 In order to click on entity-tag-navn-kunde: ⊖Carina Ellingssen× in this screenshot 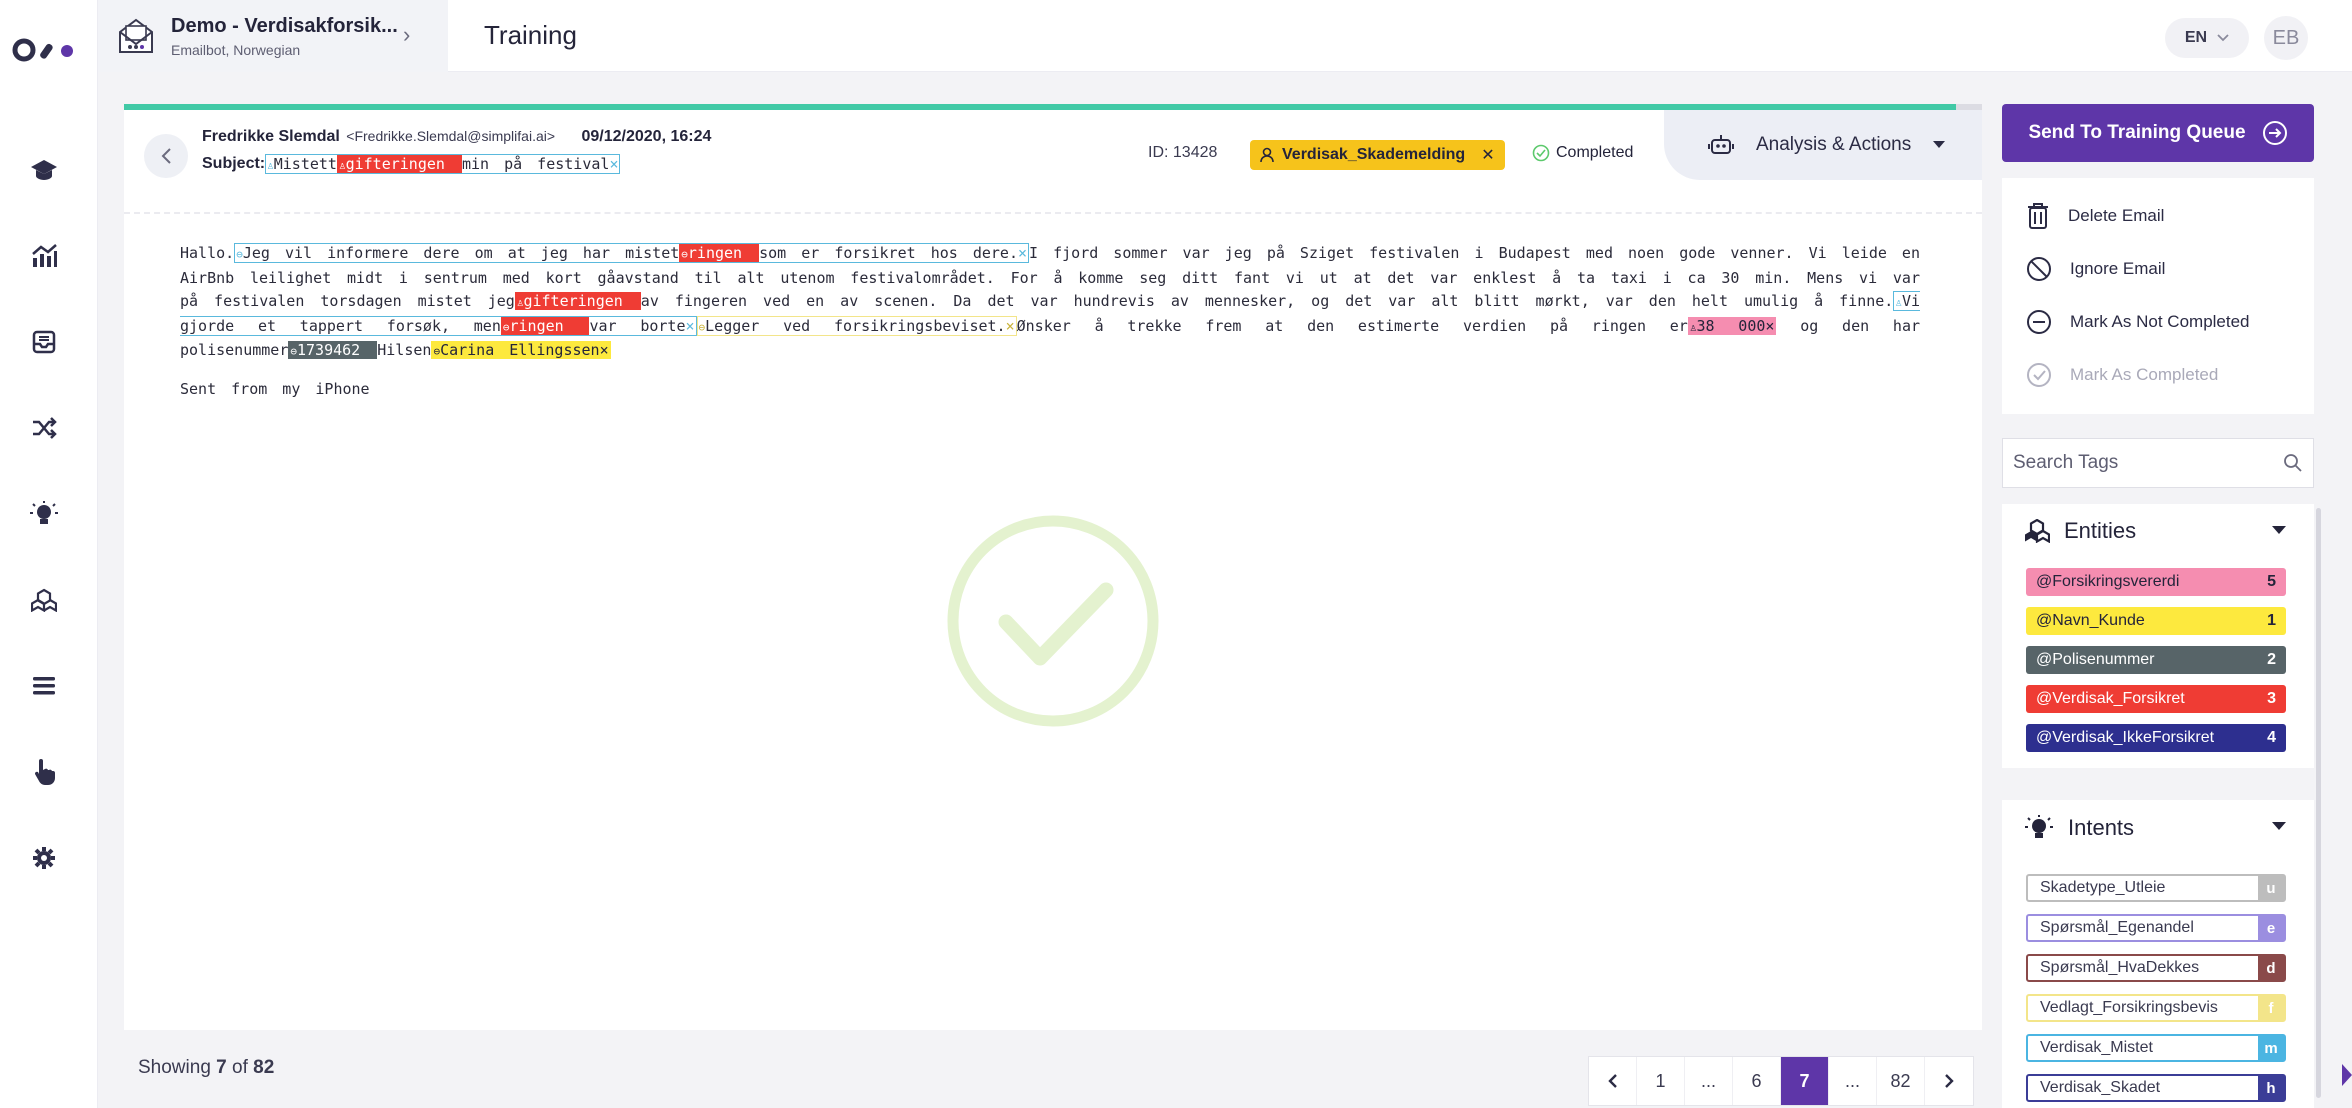, I will do `click(521, 350)`.